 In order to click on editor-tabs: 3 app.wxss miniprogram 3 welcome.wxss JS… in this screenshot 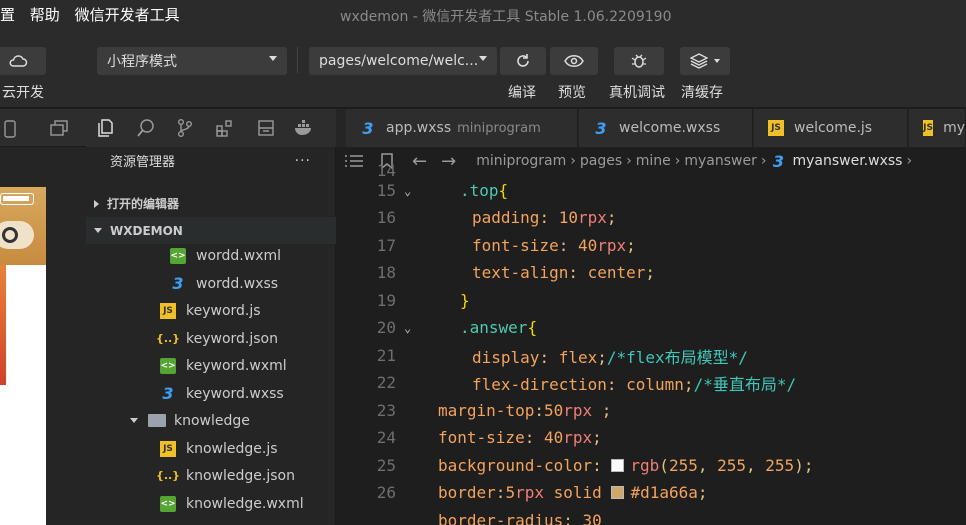, I will do `click(651, 128)`.